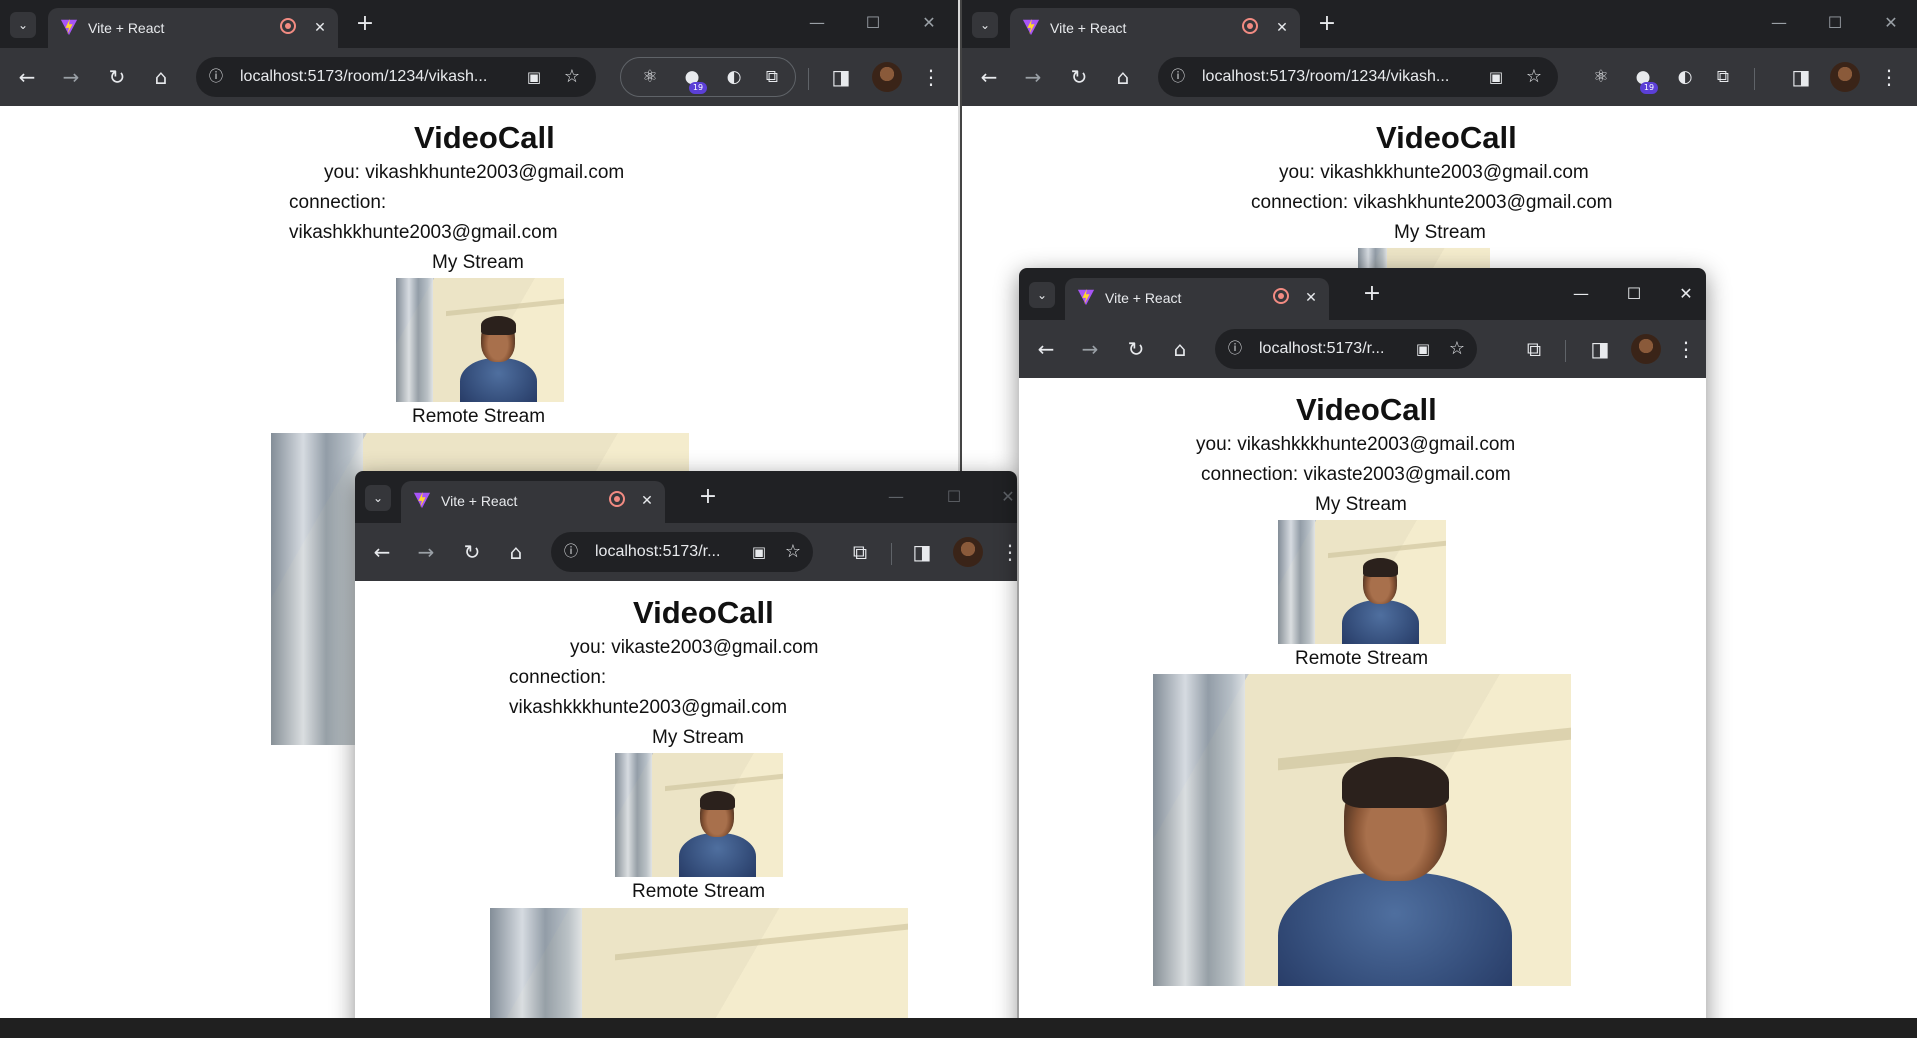 The width and height of the screenshot is (1917, 1038). What do you see at coordinates (422, 500) in the screenshot?
I see `vite-icon` at bounding box center [422, 500].